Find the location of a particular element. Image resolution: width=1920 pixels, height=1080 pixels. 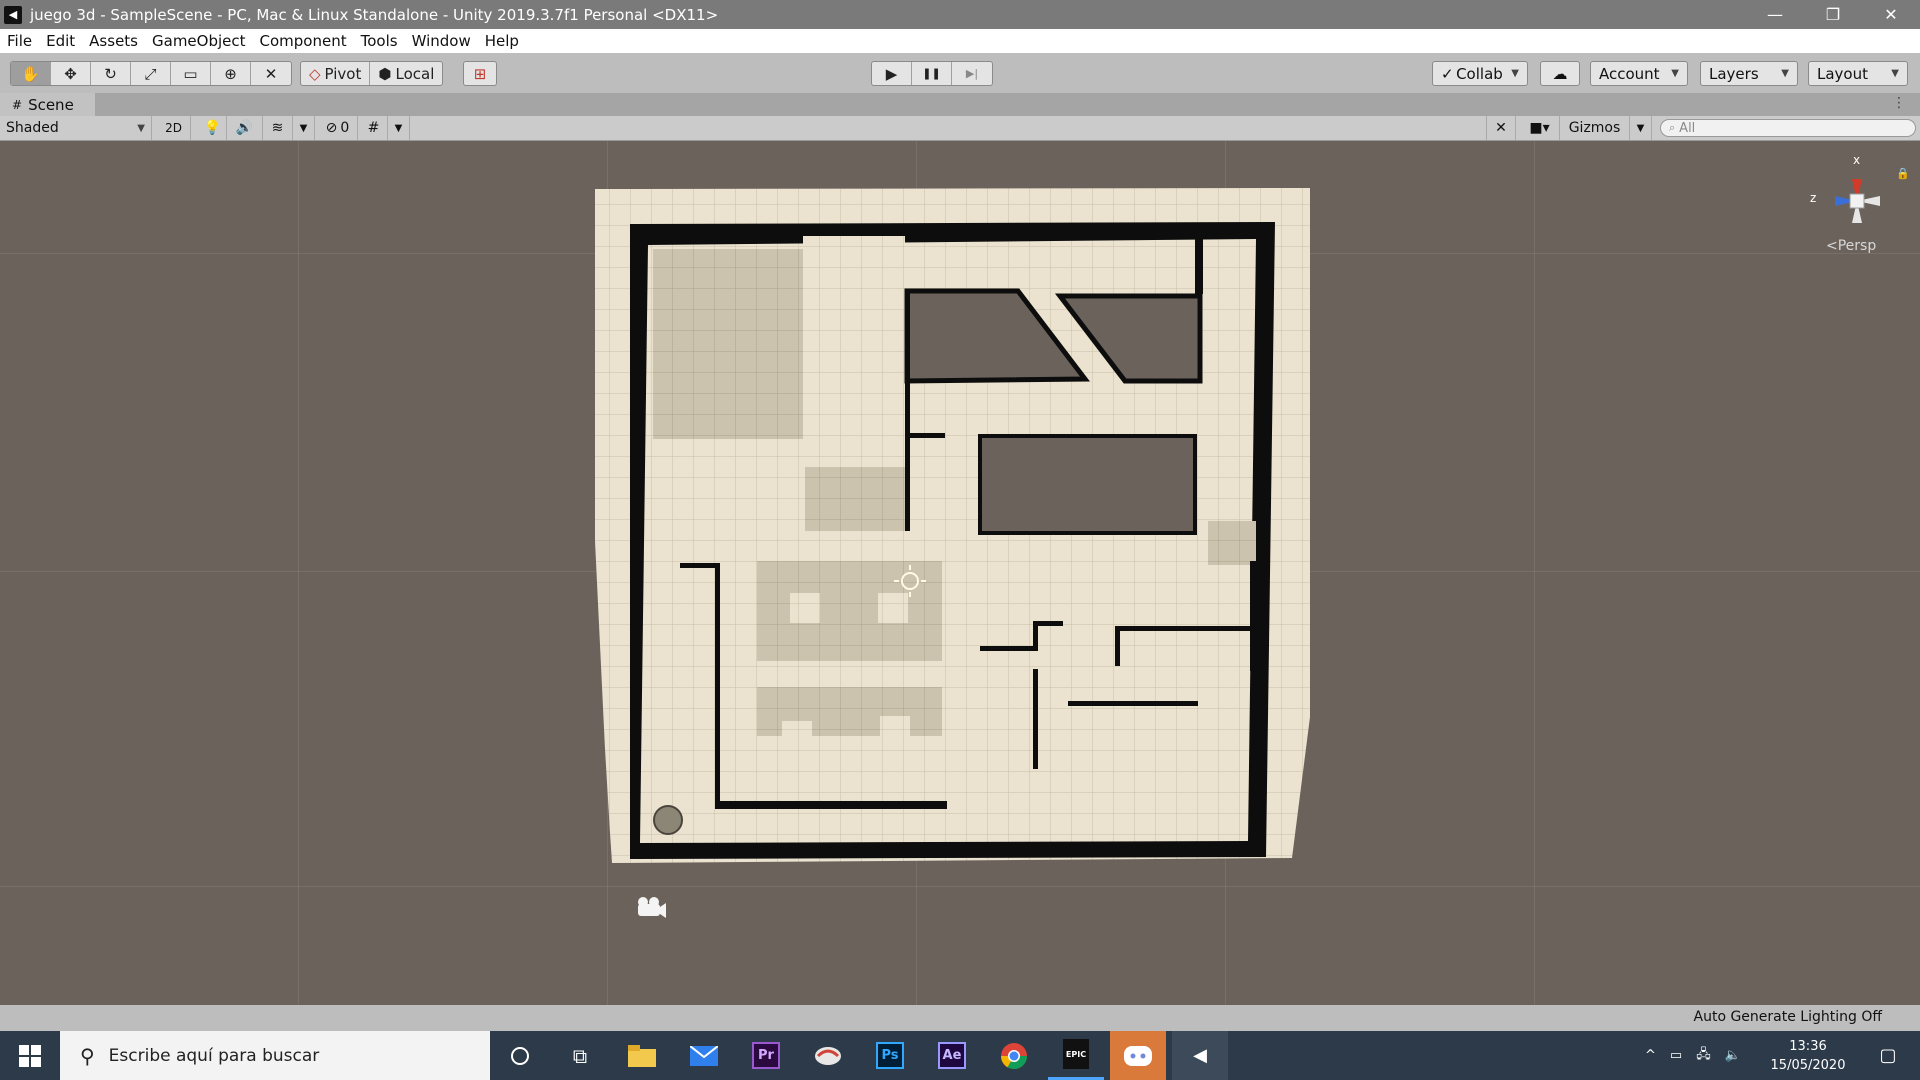

volume-icon: 🔈 is located at coordinates (1733, 1055).